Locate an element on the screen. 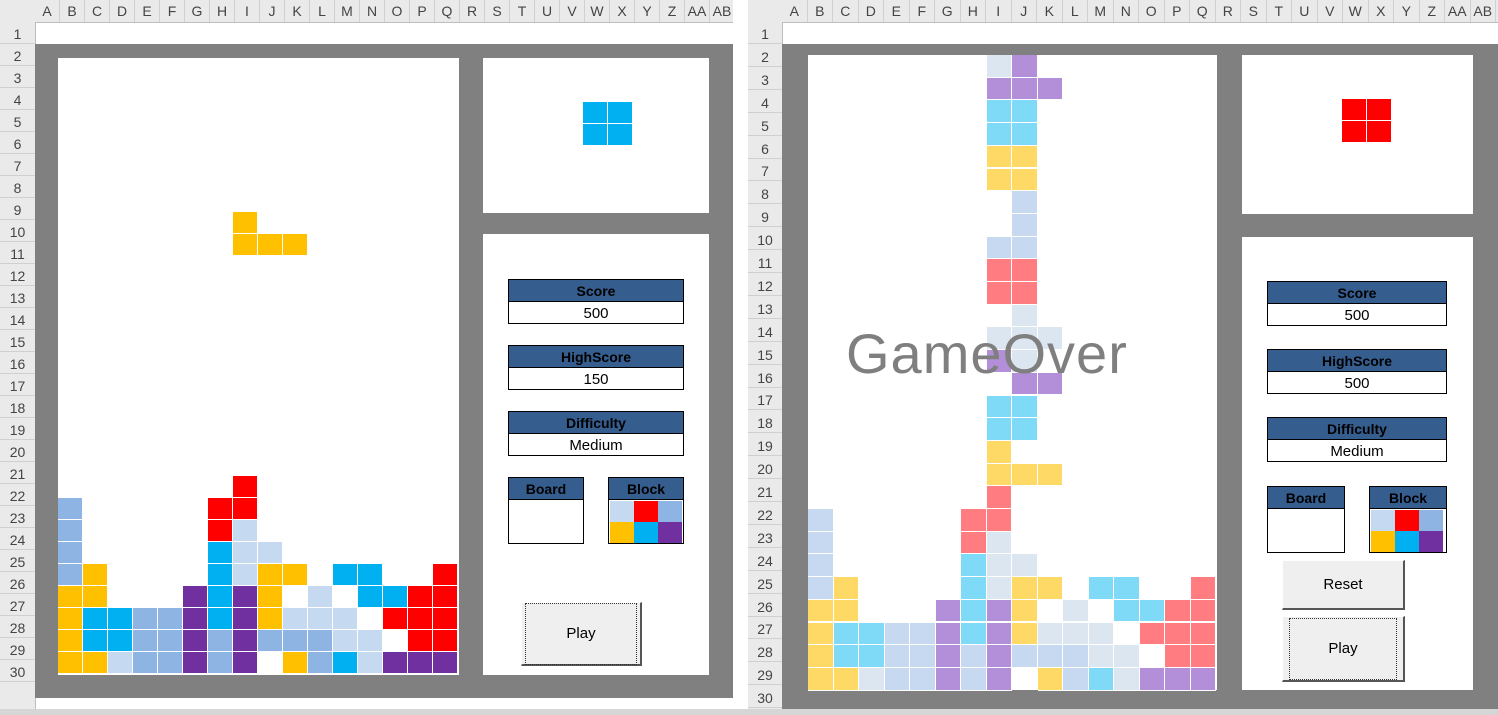 Image resolution: width=1498 pixels, height=715 pixels. column-header-s: S is located at coordinates (497, 11).